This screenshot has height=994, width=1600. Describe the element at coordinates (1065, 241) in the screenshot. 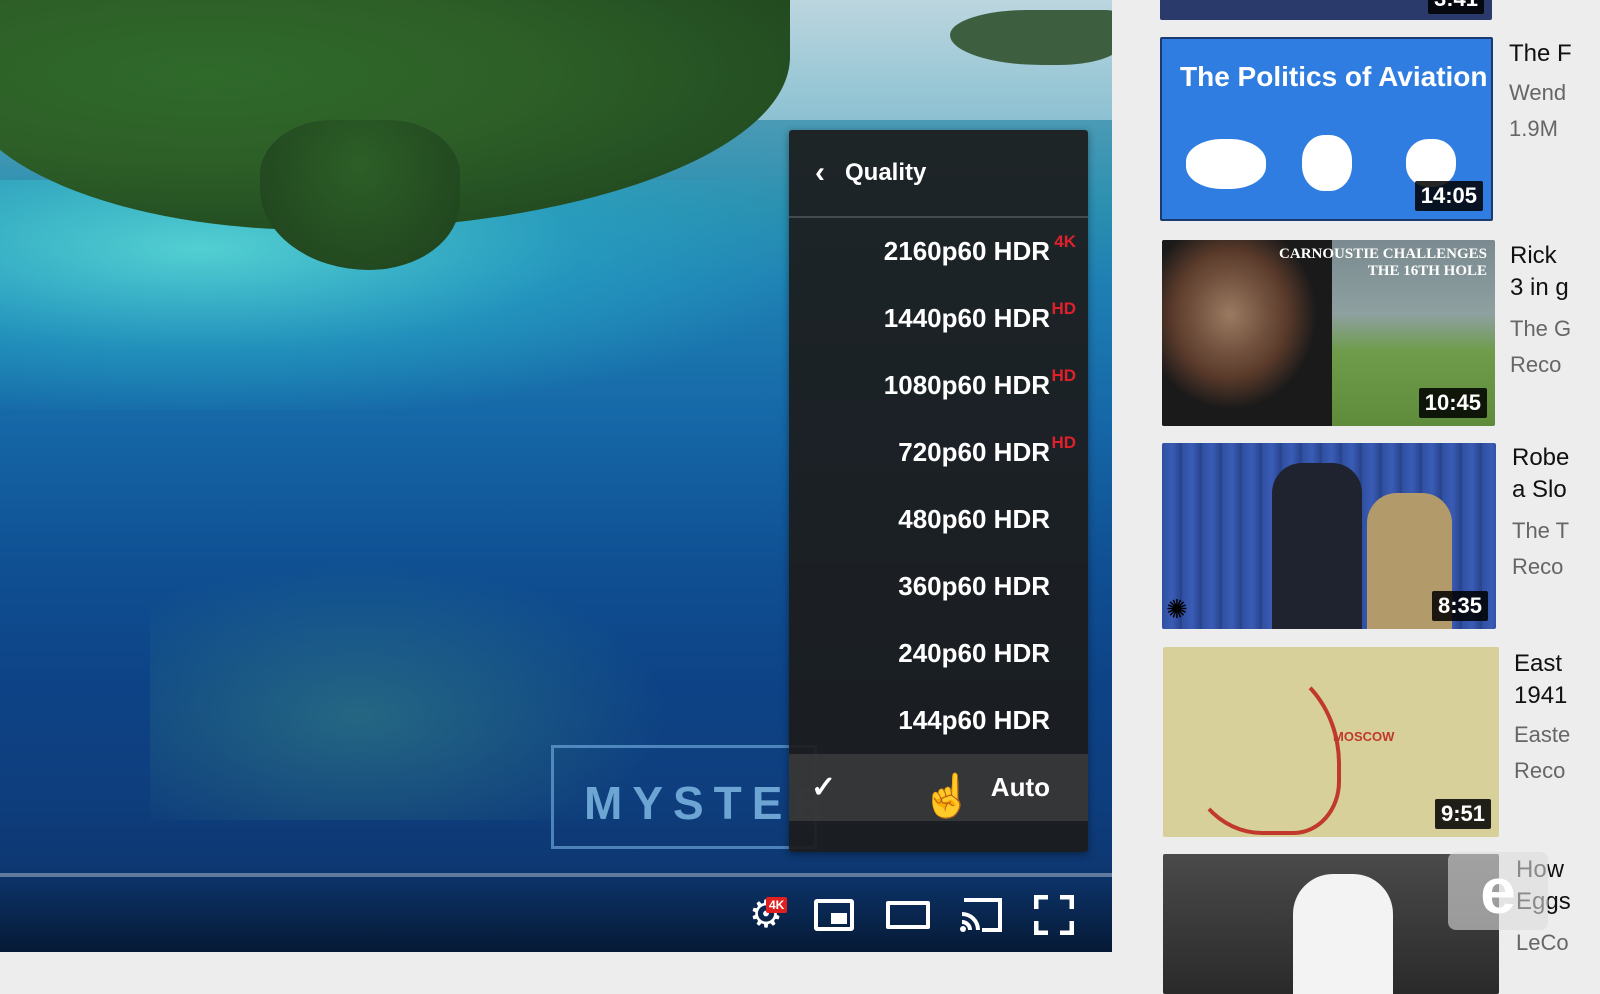

I see `quality-badge: 4K` at that location.